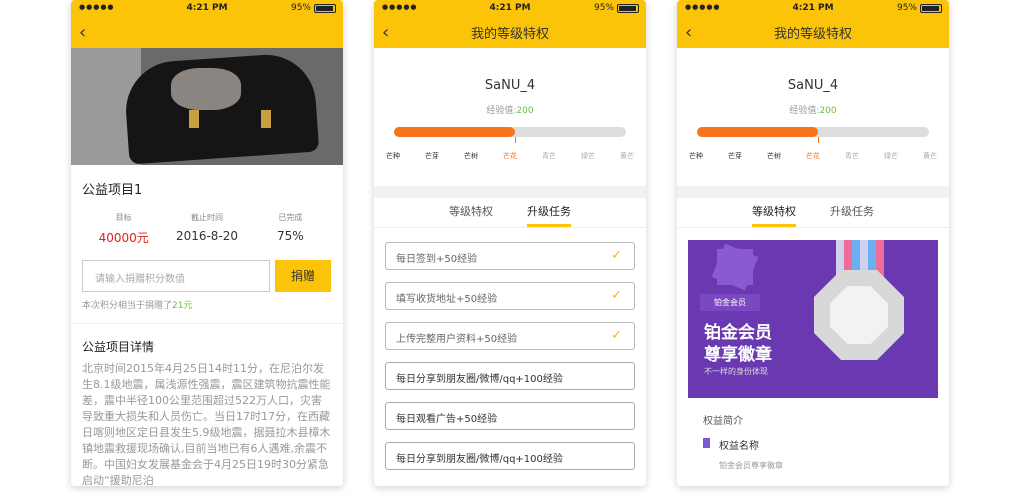 The width and height of the screenshot is (1020, 504). What do you see at coordinates (723, 421) in the screenshot?
I see `perk-header: 权益简介` at bounding box center [723, 421].